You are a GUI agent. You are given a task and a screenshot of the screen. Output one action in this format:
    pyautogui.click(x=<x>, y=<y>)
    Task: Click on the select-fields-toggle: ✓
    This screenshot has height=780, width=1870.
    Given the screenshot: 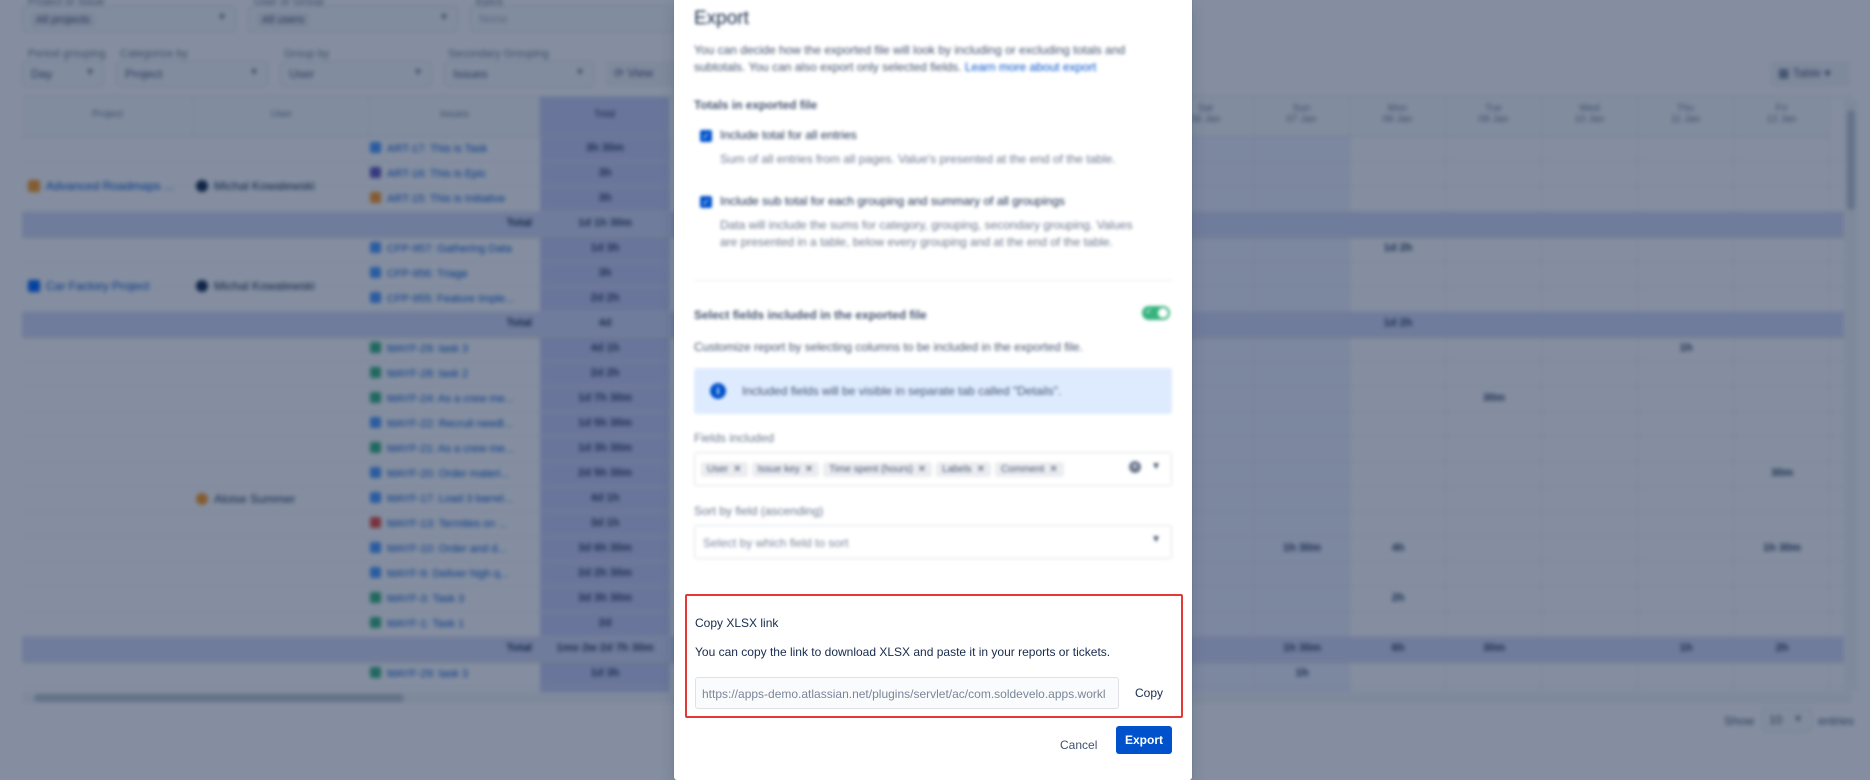 What is the action you would take?
    pyautogui.click(x=1156, y=313)
    